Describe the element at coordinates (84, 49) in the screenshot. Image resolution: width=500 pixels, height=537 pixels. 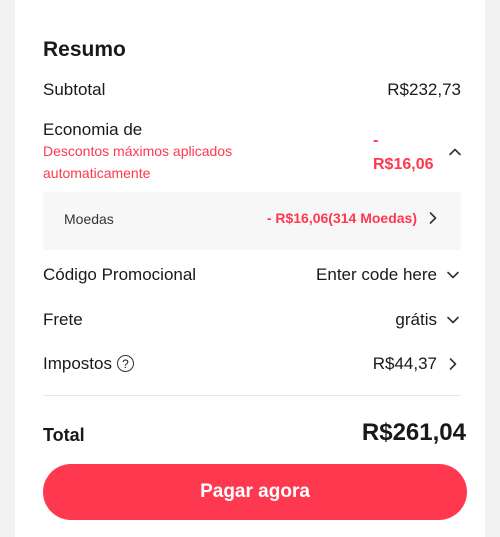
I see `summary-title: Resumo` at that location.